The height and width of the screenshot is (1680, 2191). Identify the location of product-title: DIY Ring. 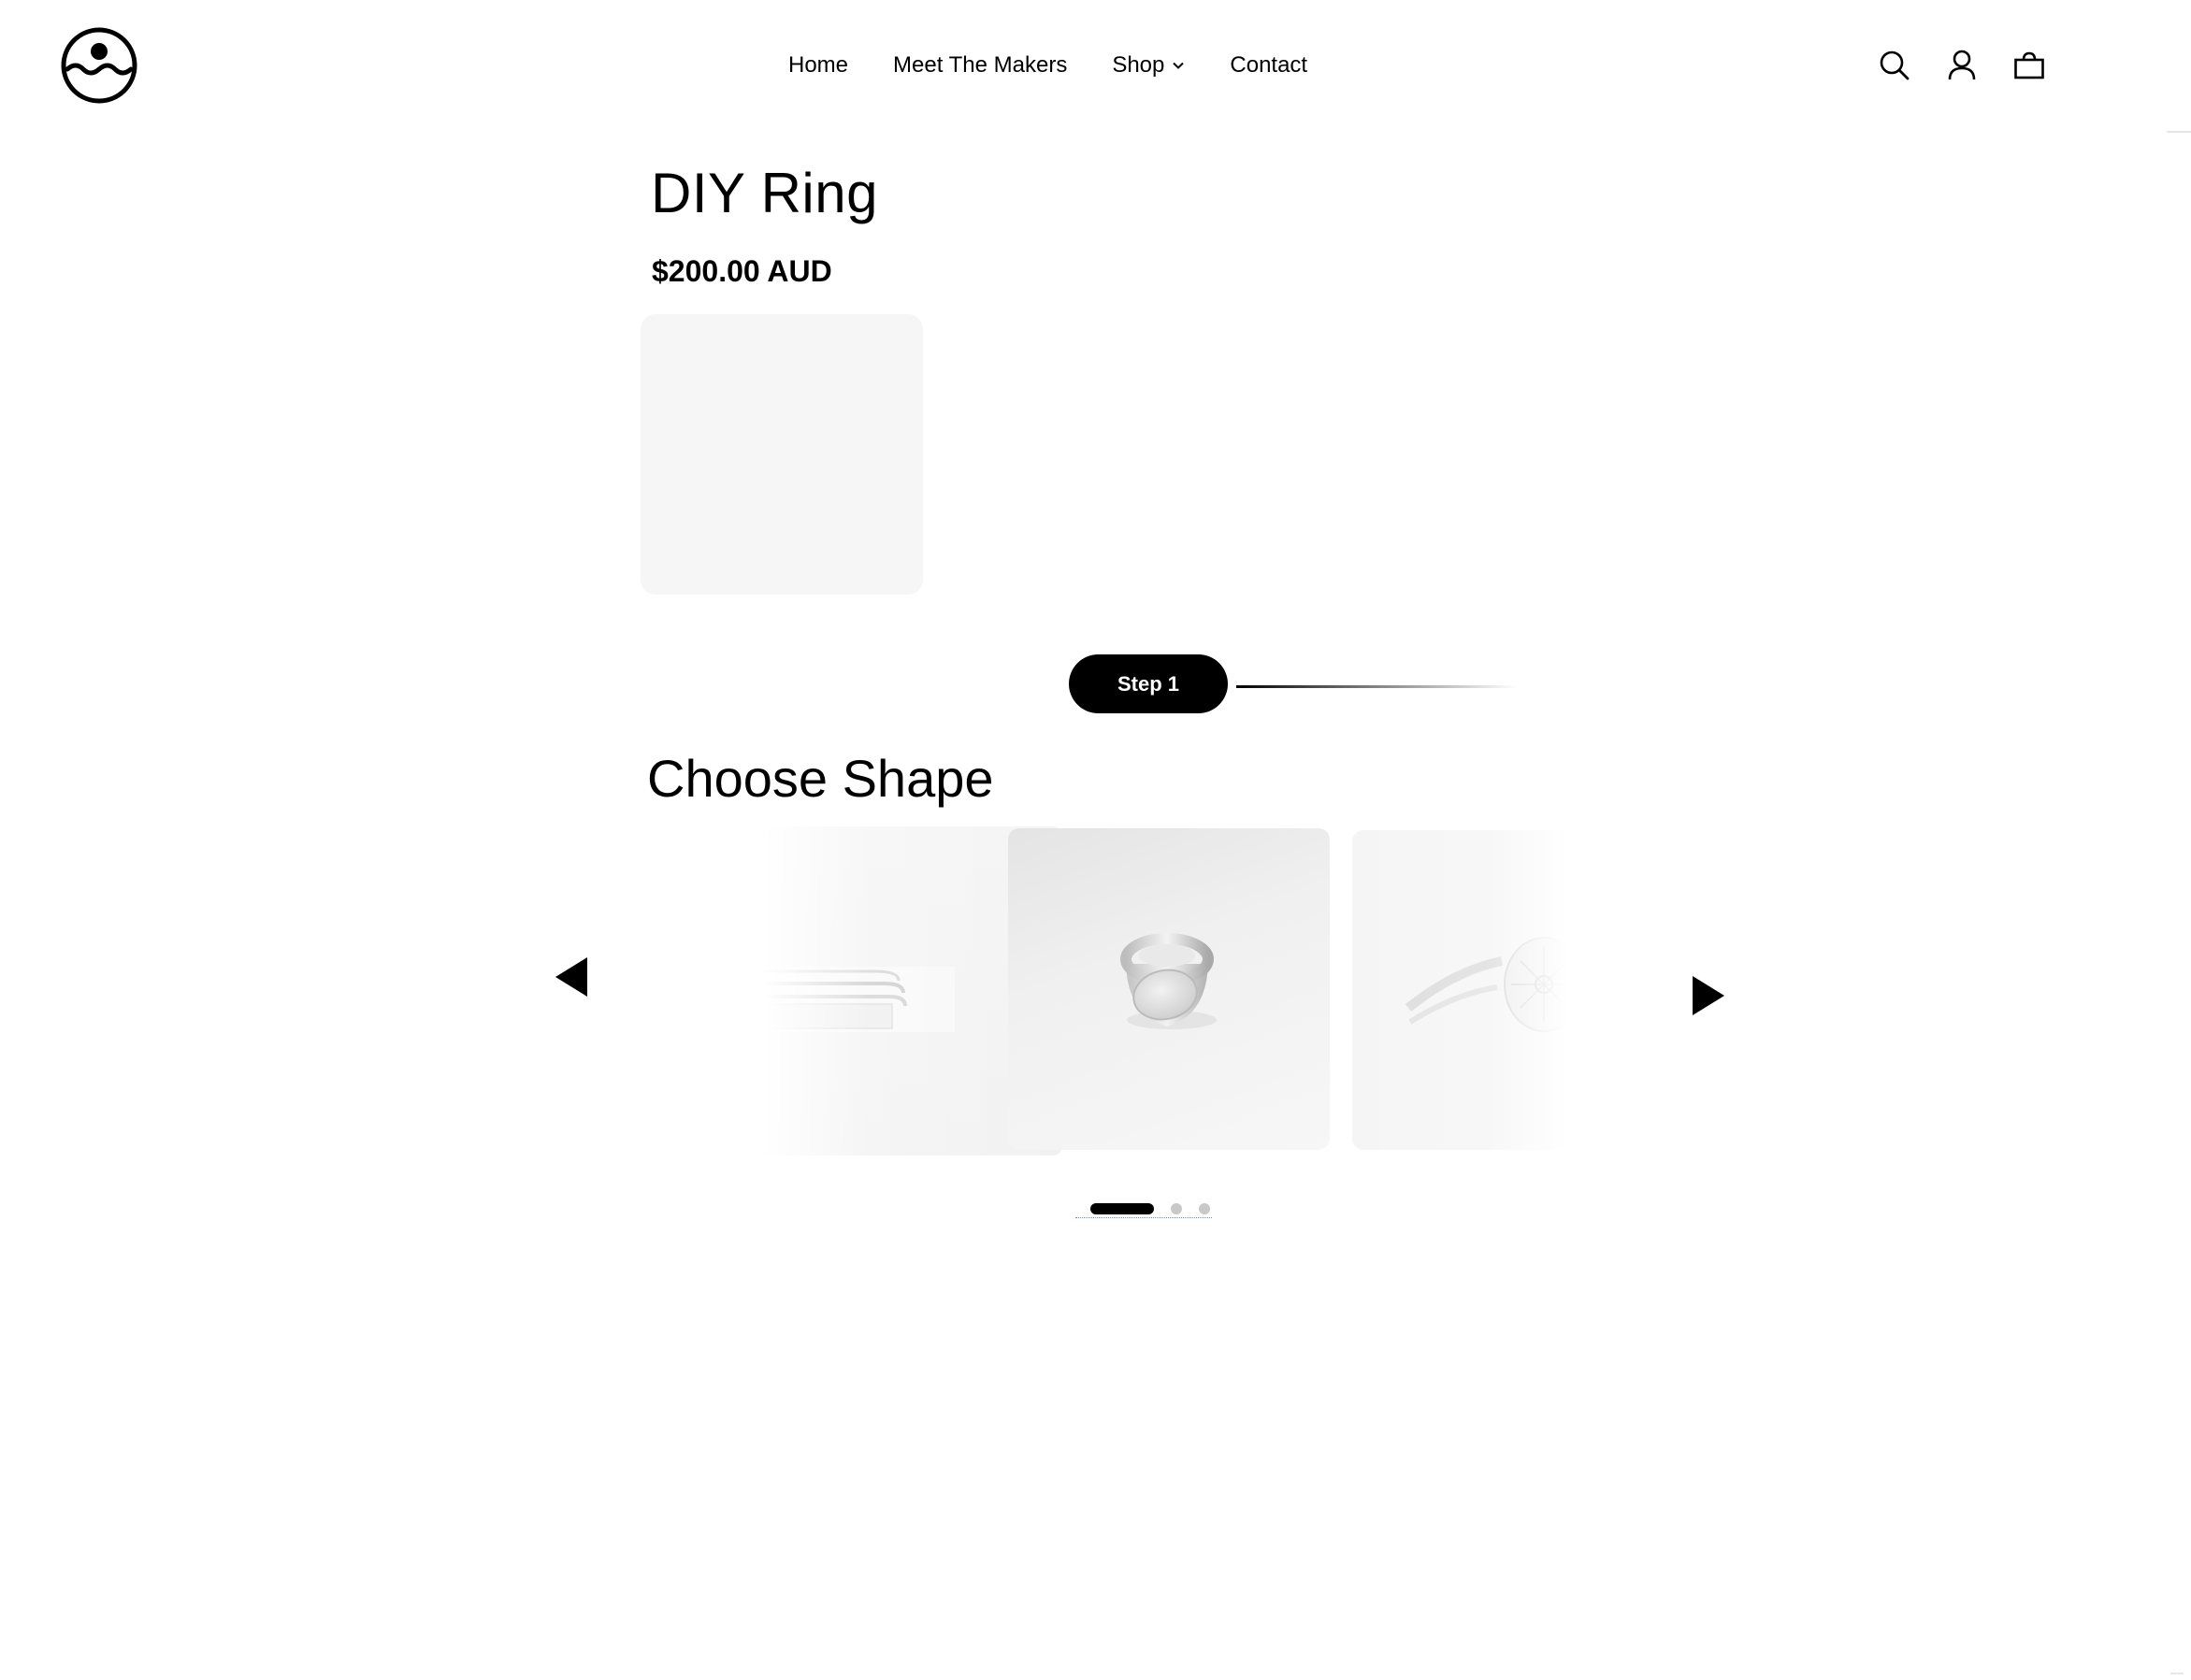
(765, 193).